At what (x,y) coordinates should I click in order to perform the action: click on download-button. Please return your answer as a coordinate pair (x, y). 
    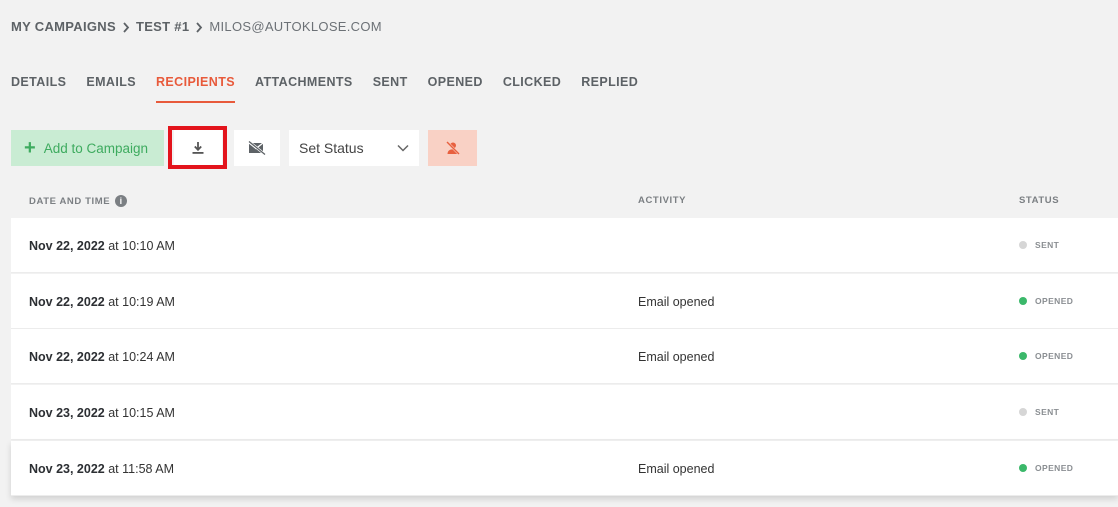
    Looking at the image, I should click on (198, 148).